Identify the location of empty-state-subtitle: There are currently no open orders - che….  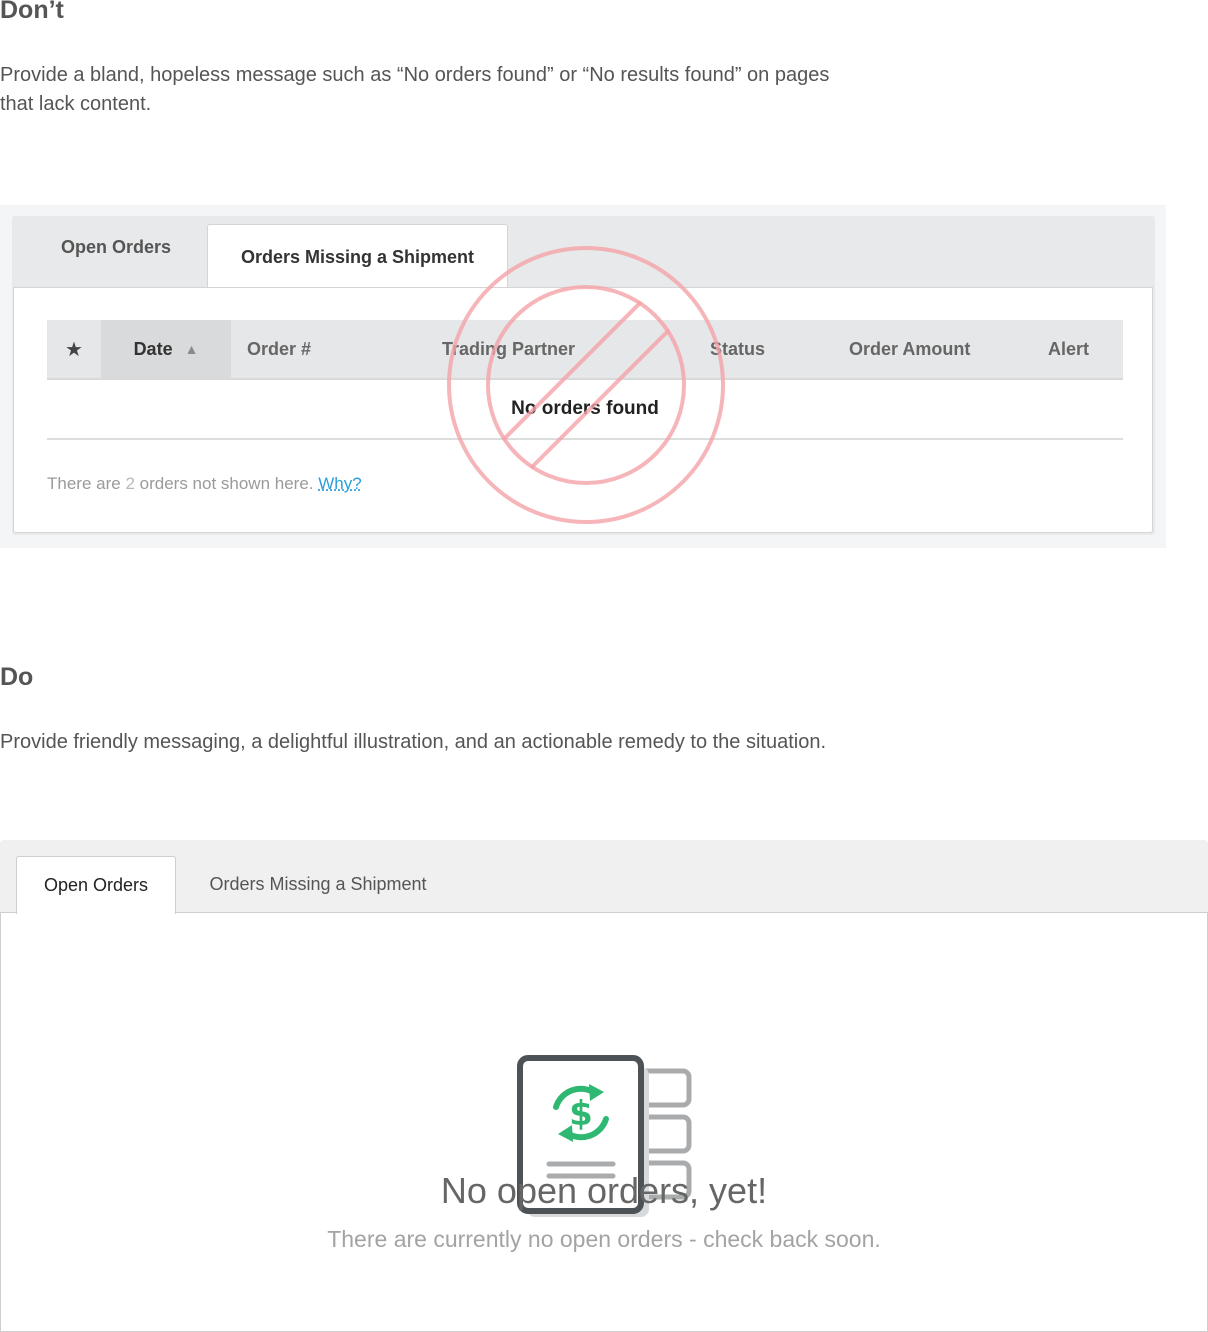
(604, 1239).